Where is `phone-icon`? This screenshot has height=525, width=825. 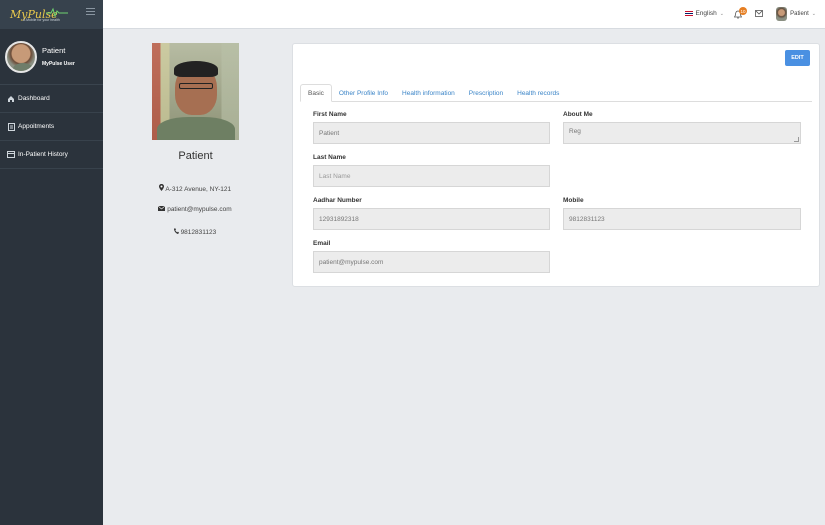 phone-icon is located at coordinates (177, 232).